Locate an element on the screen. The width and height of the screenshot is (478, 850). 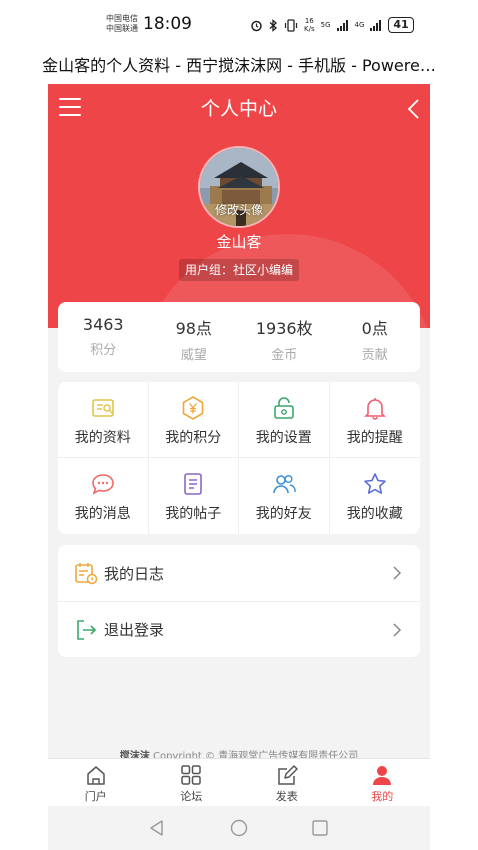
tab-me: 我的 is located at coordinates (383, 782).